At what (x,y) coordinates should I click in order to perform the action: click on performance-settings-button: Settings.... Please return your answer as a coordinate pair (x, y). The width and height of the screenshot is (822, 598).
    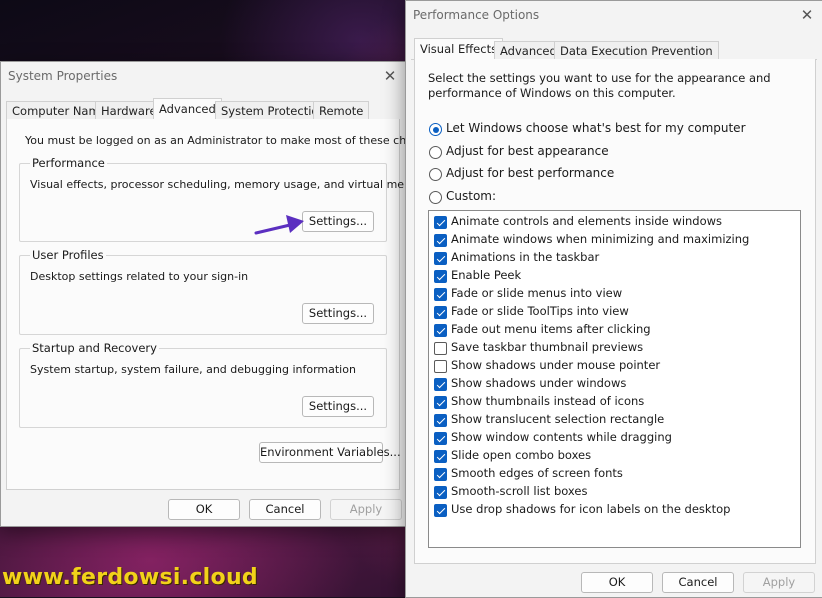
    Looking at the image, I should click on (338, 221).